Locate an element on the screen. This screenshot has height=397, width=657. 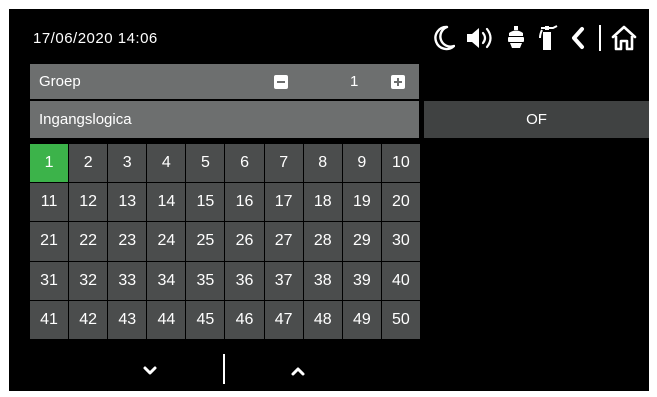
grid-cell-3: 3 is located at coordinates (127, 163).